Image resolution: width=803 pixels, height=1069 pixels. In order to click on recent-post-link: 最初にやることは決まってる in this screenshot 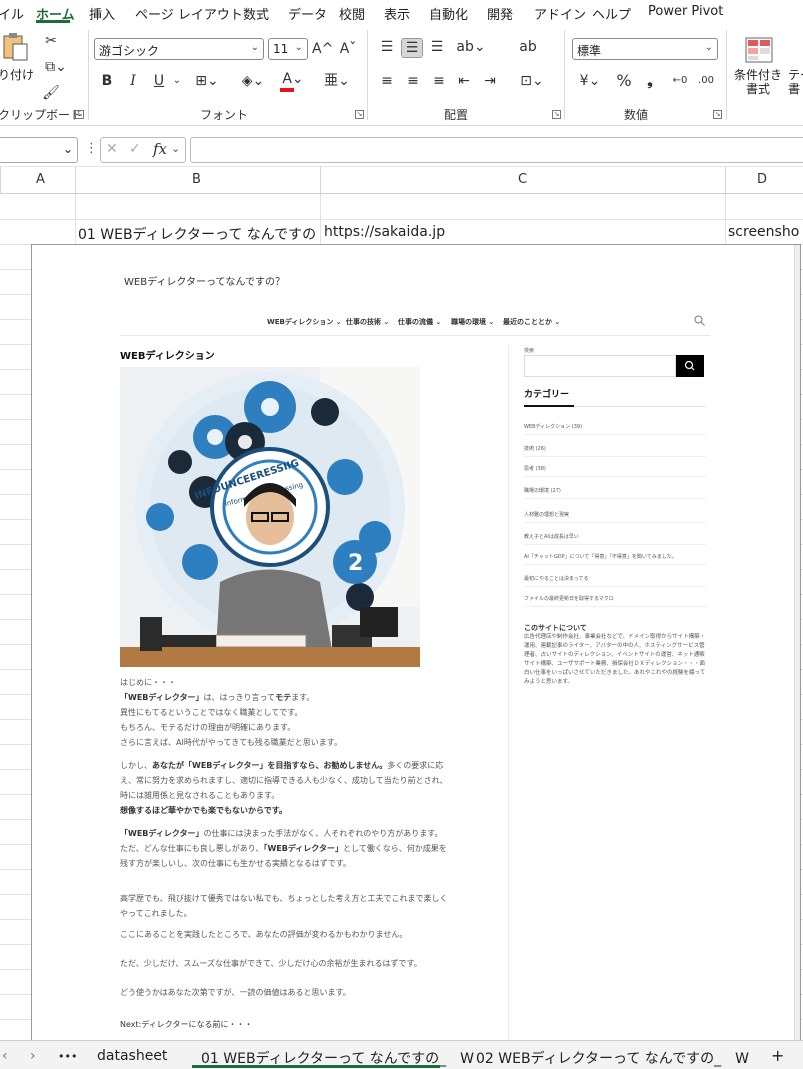, I will do `click(615, 581)`.